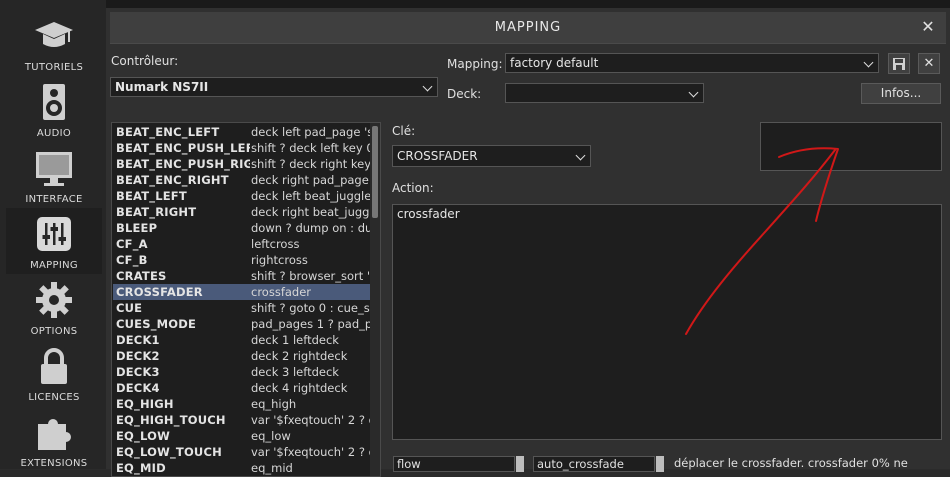 This screenshot has width=950, height=477. What do you see at coordinates (242, 468) in the screenshot?
I see `list-item: EQ_MID eq_mid` at bounding box center [242, 468].